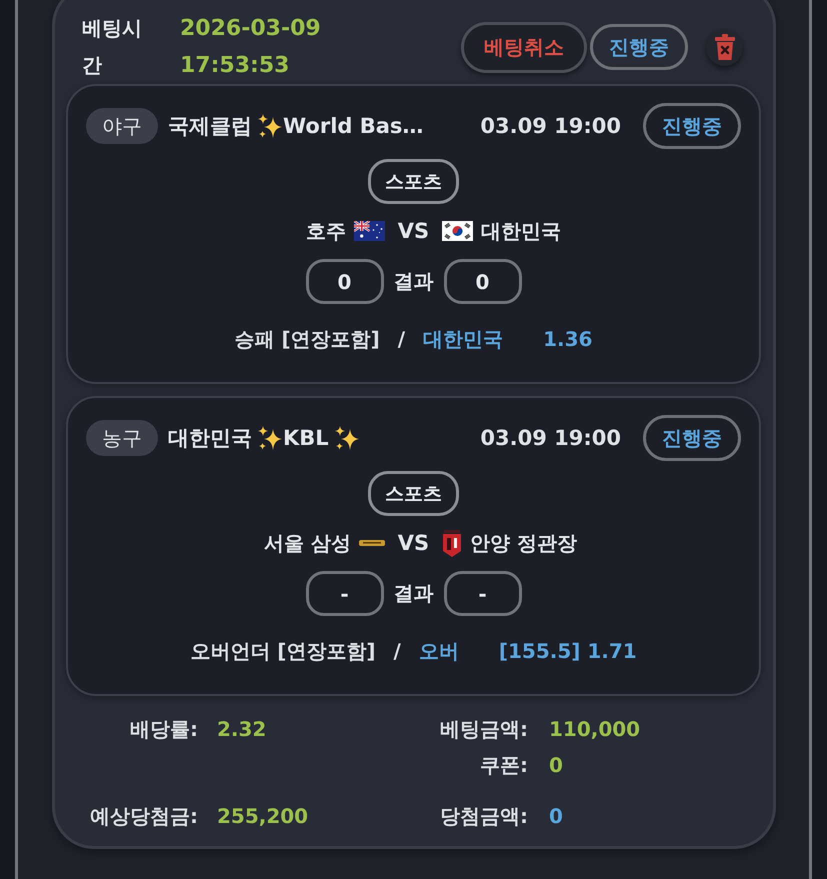 The image size is (827, 879). Describe the element at coordinates (241, 729) in the screenshot. I see `summary-value: 2.32` at that location.